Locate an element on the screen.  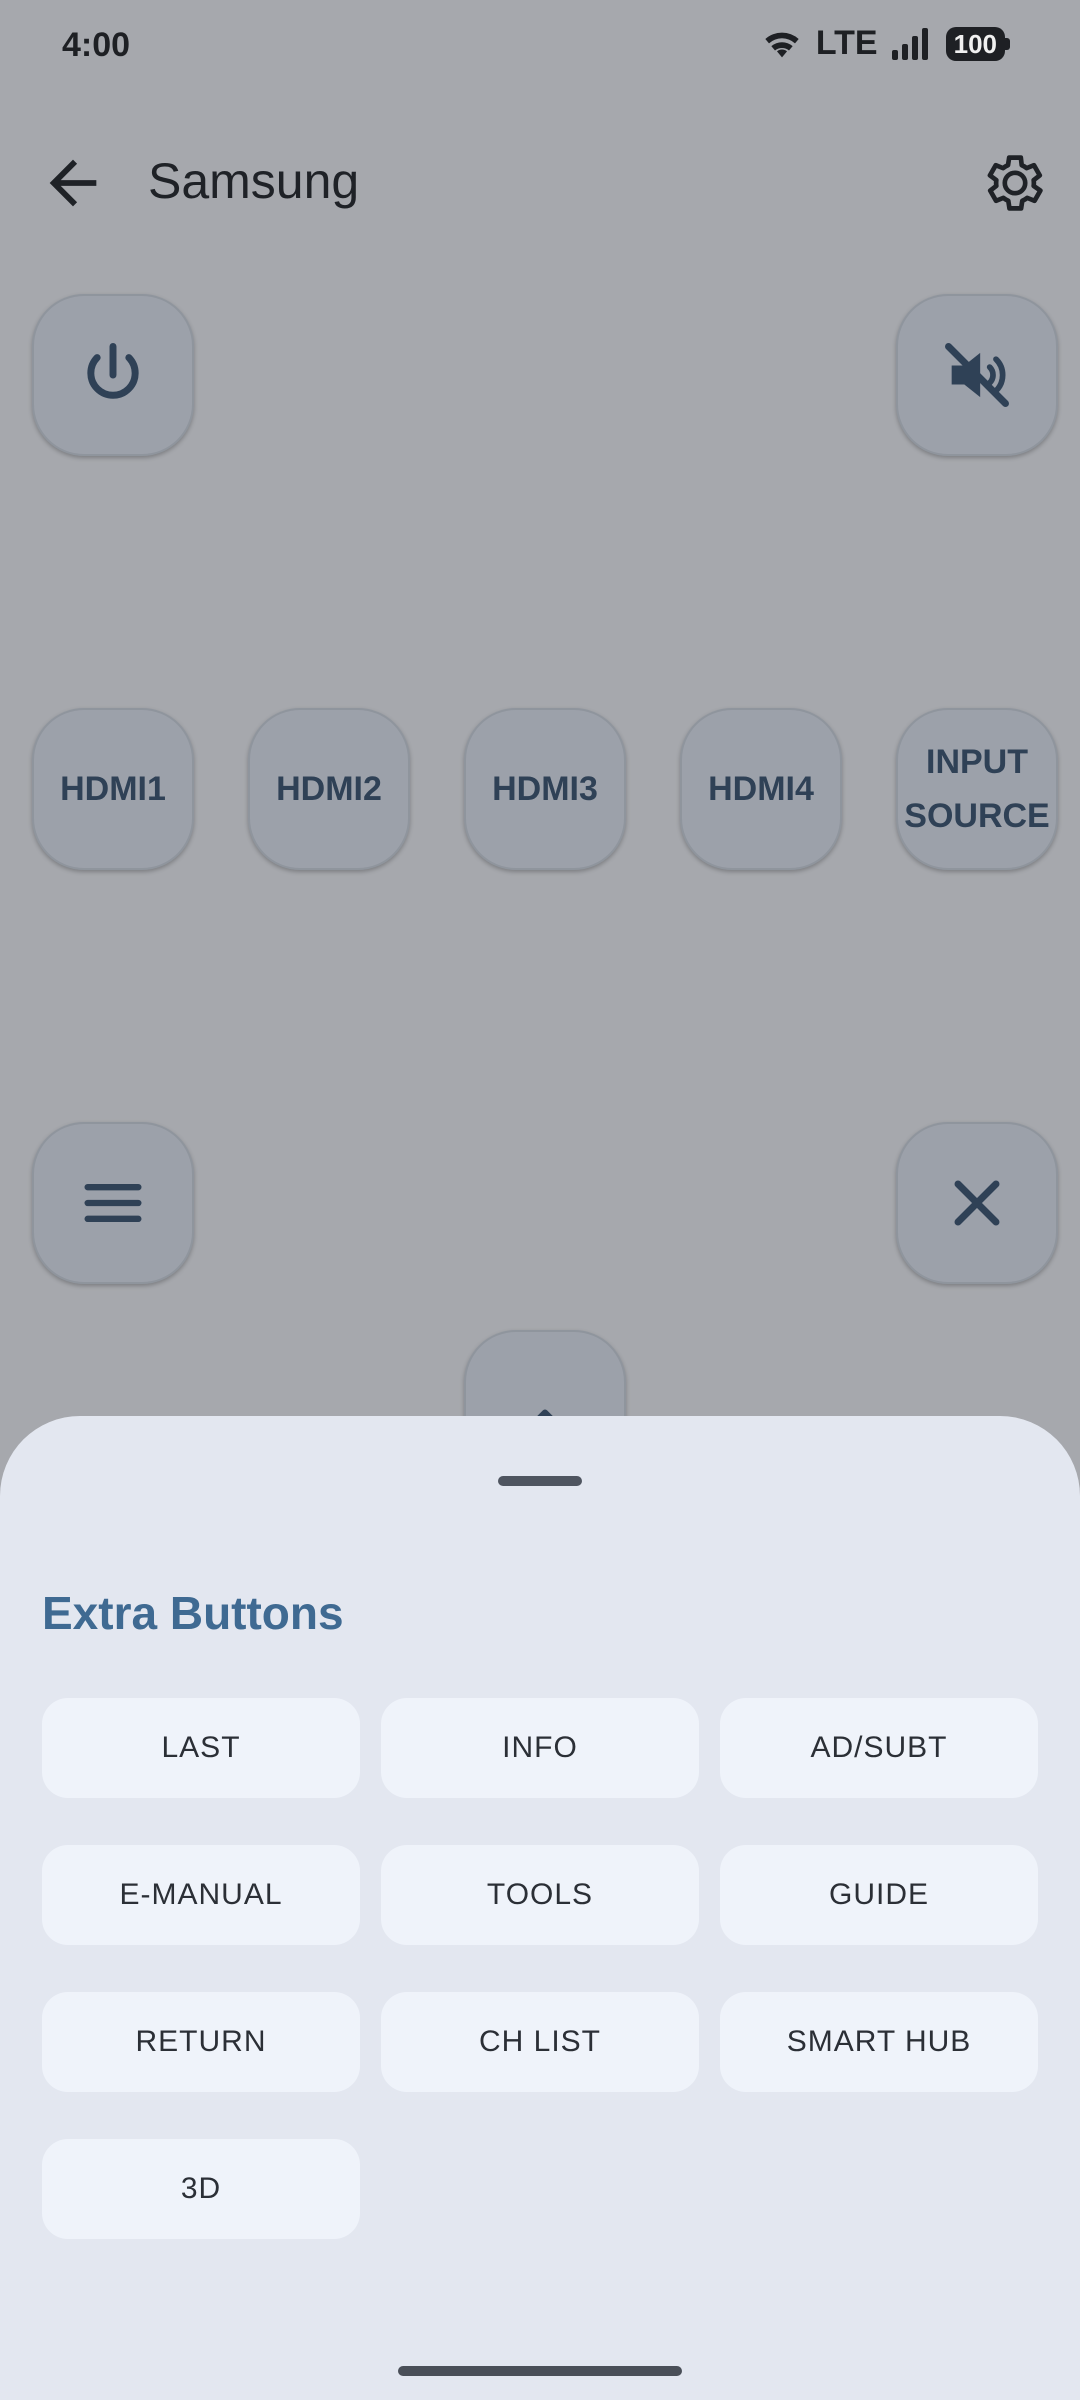
hdmi4-button: HDMI4 is located at coordinates (761, 789).